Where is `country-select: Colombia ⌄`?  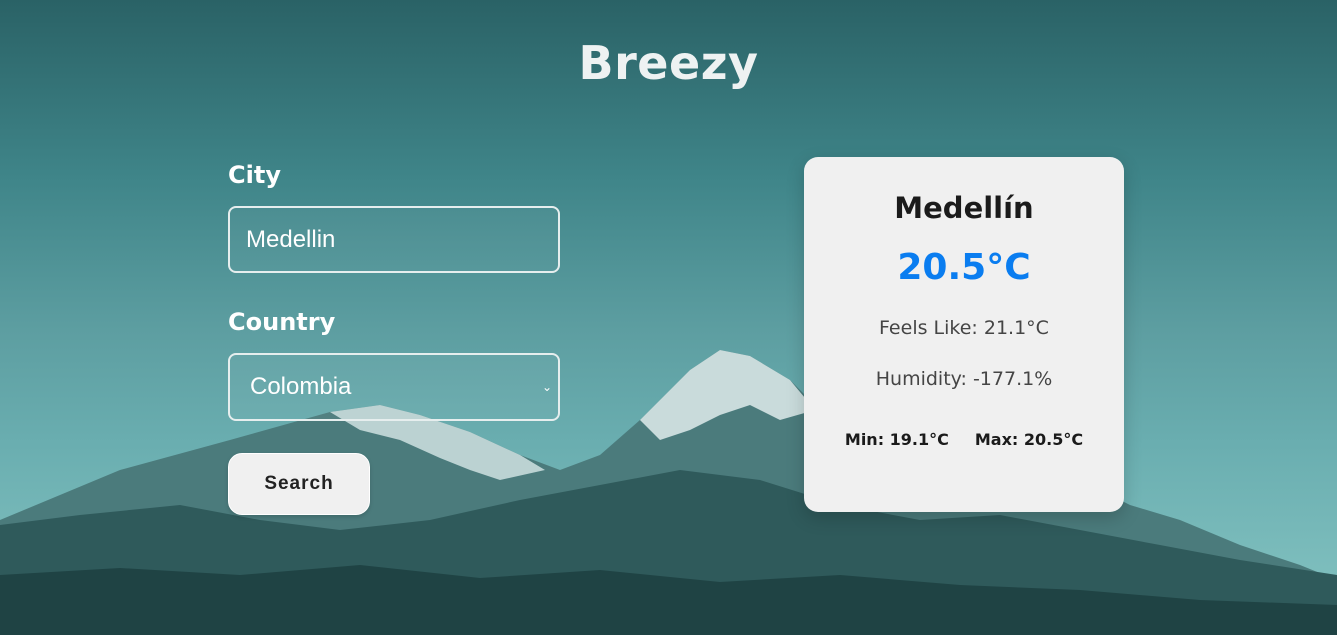 country-select: Colombia ⌄ is located at coordinates (394, 387).